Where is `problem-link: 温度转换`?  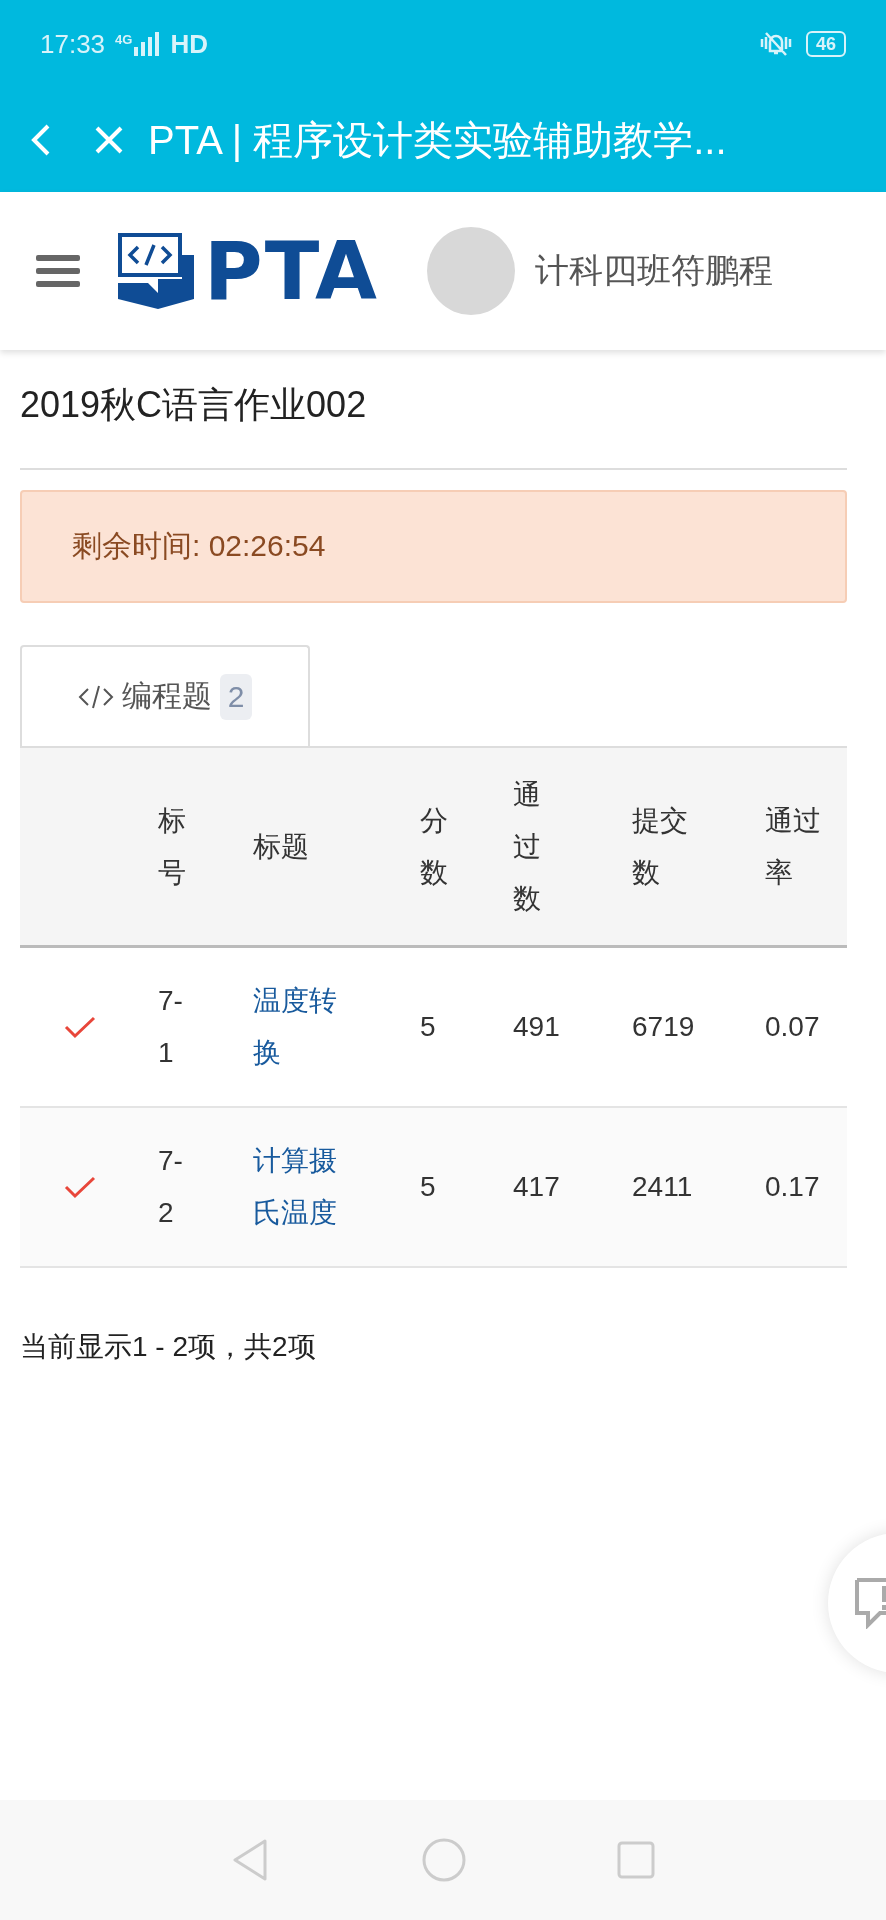 problem-link: 温度转换 is located at coordinates (295, 1027).